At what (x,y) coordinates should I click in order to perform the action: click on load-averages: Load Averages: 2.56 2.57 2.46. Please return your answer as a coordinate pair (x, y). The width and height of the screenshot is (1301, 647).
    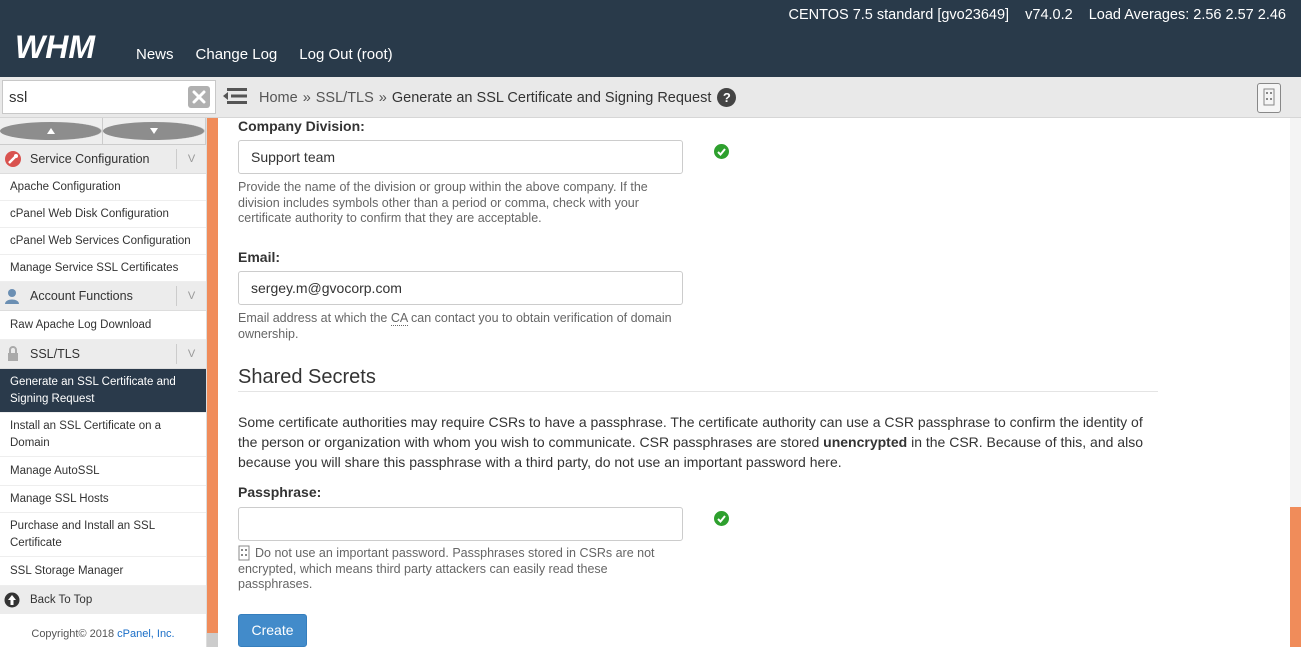
    Looking at the image, I should click on (1187, 15).